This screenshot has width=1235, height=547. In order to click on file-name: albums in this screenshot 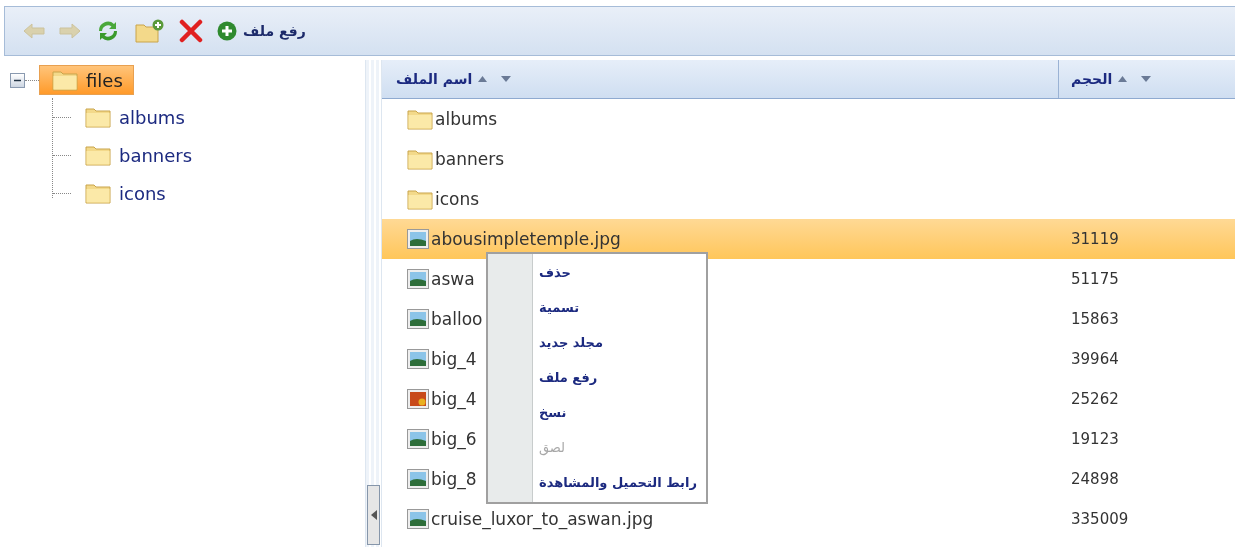, I will do `click(466, 119)`.